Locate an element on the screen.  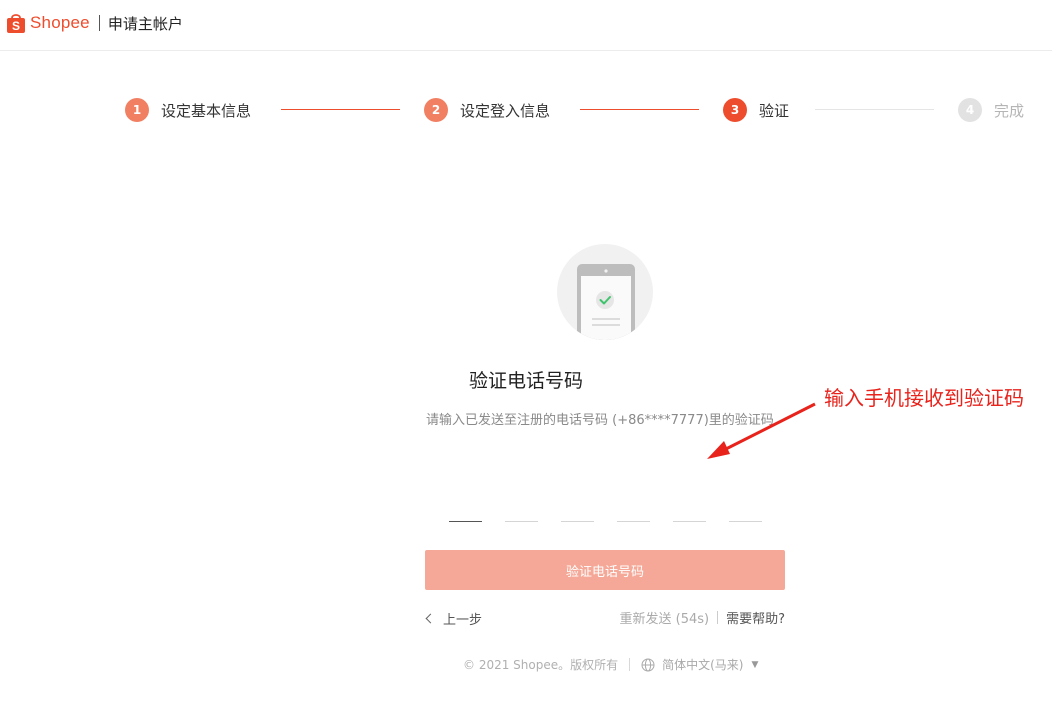
caret-down-icon: ▼ is located at coordinates (755, 664).